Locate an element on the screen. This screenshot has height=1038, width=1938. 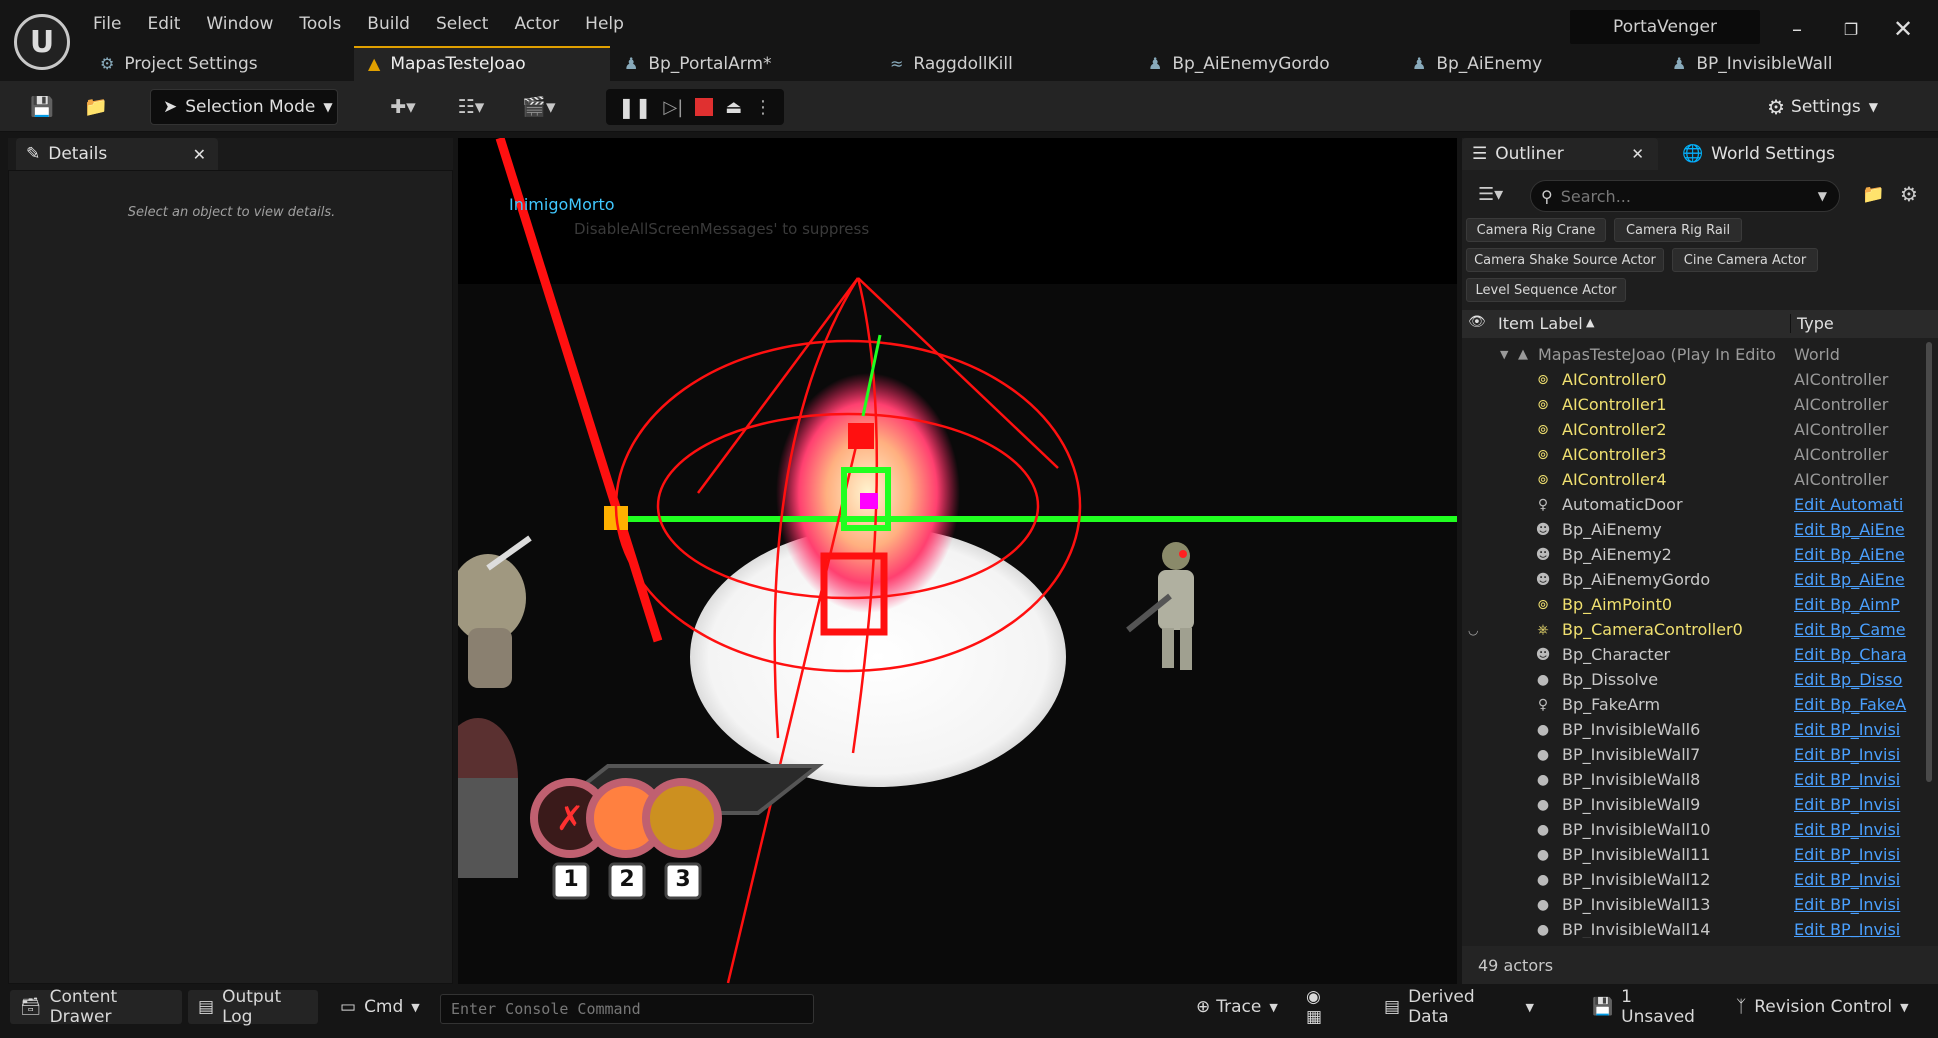
outliner-row: ● BP_InvisibleWall7 Edit BP_Invisi is located at coordinates (1700, 754).